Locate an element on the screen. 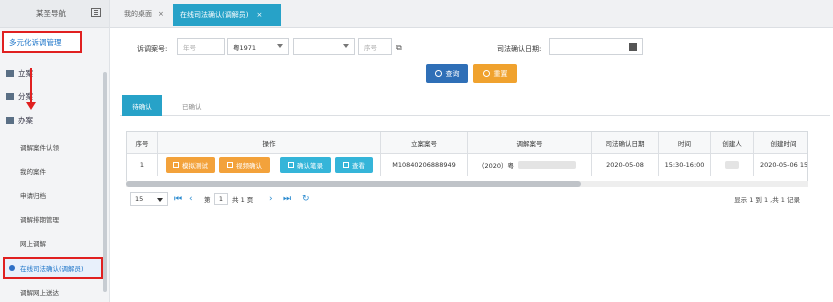 The image size is (833, 302). column-header: 创建时间 is located at coordinates (780, 143).